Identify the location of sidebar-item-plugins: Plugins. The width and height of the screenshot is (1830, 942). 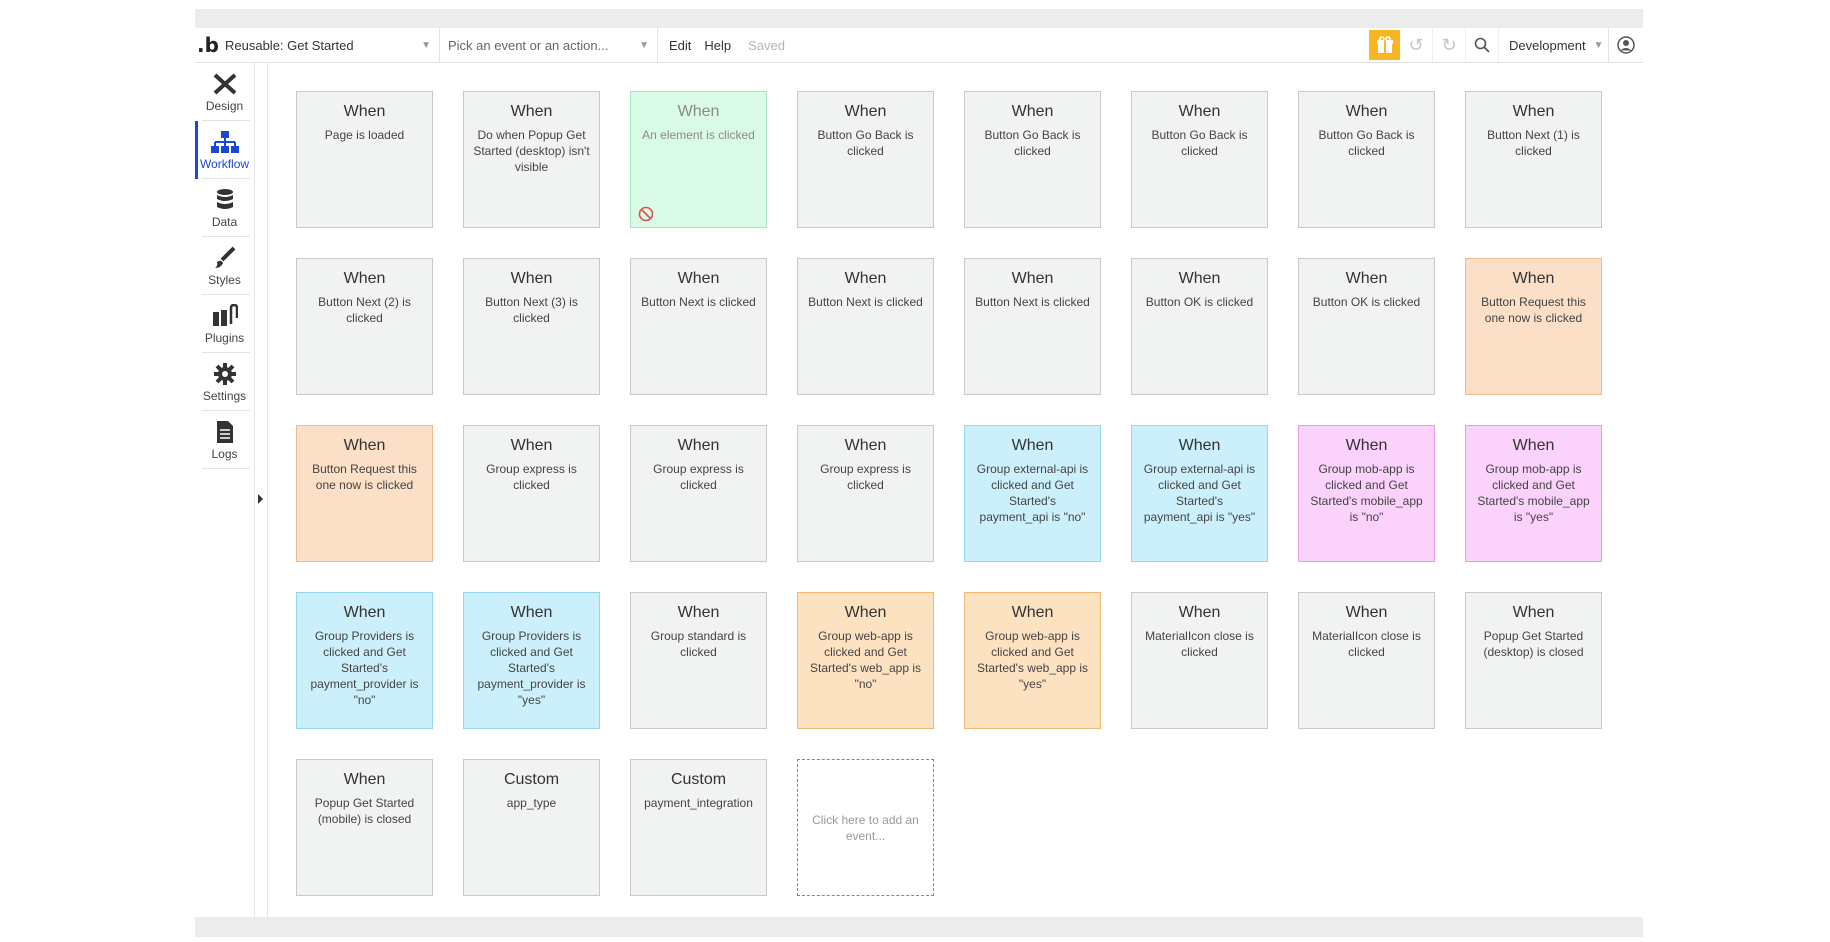
(224, 324).